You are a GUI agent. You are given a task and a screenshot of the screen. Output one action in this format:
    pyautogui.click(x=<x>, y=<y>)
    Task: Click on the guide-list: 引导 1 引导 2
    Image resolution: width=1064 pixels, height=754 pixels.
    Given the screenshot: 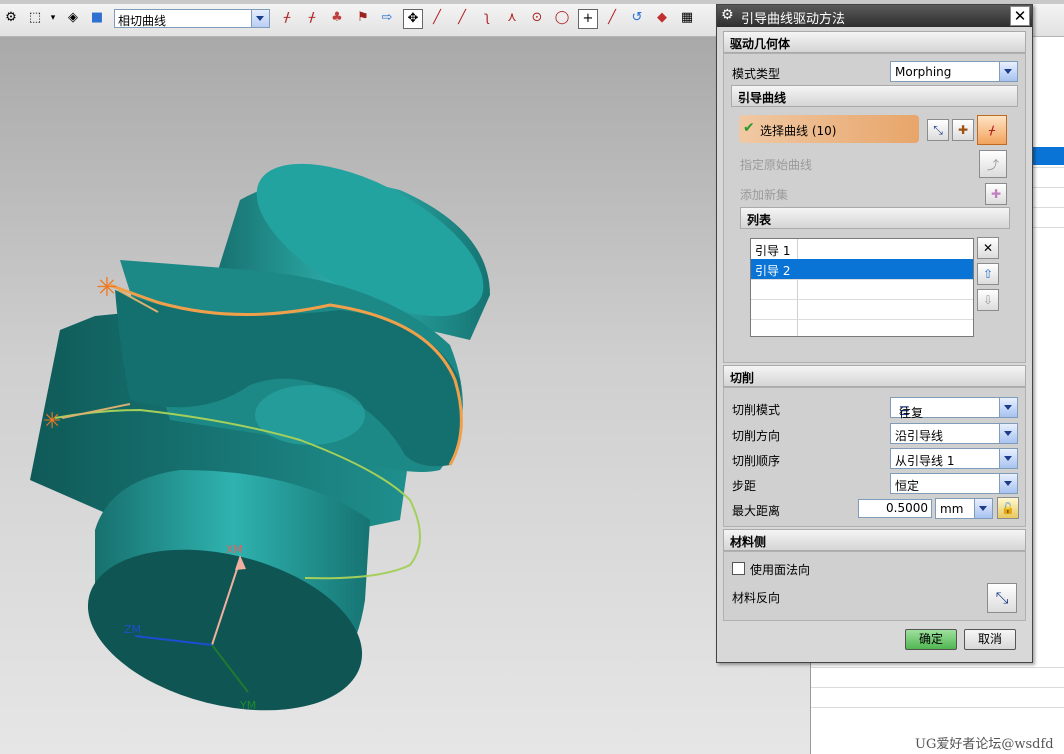 What is the action you would take?
    pyautogui.click(x=862, y=287)
    